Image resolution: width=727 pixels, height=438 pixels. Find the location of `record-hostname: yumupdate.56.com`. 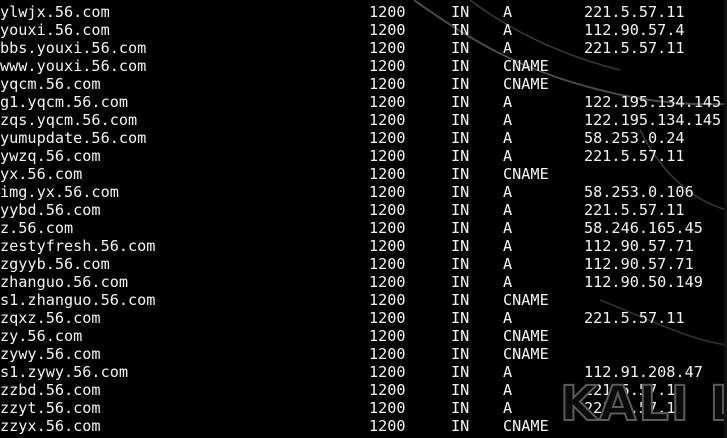

record-hostname: yumupdate.56.com is located at coordinates (73, 138).